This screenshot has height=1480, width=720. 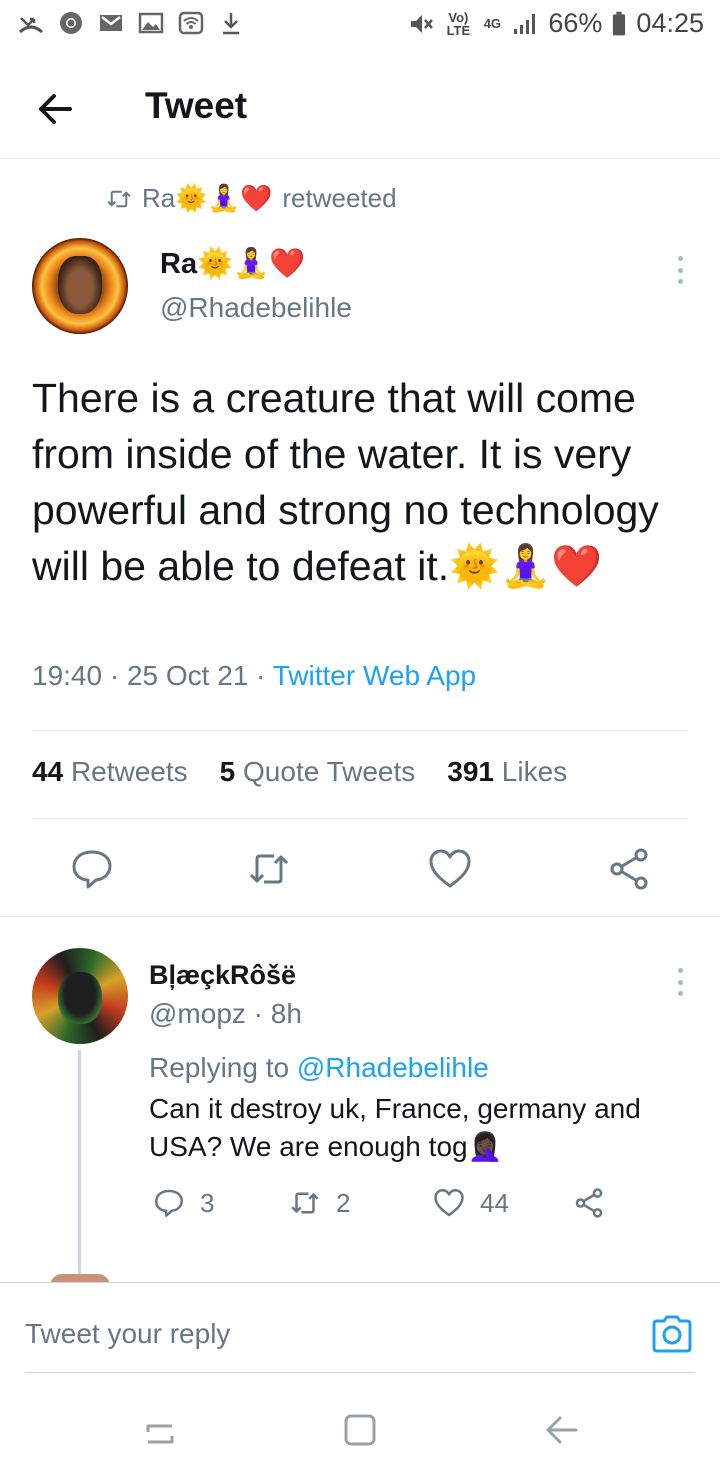 What do you see at coordinates (470, 1203) in the screenshot?
I see `reply-action-like: 44` at bounding box center [470, 1203].